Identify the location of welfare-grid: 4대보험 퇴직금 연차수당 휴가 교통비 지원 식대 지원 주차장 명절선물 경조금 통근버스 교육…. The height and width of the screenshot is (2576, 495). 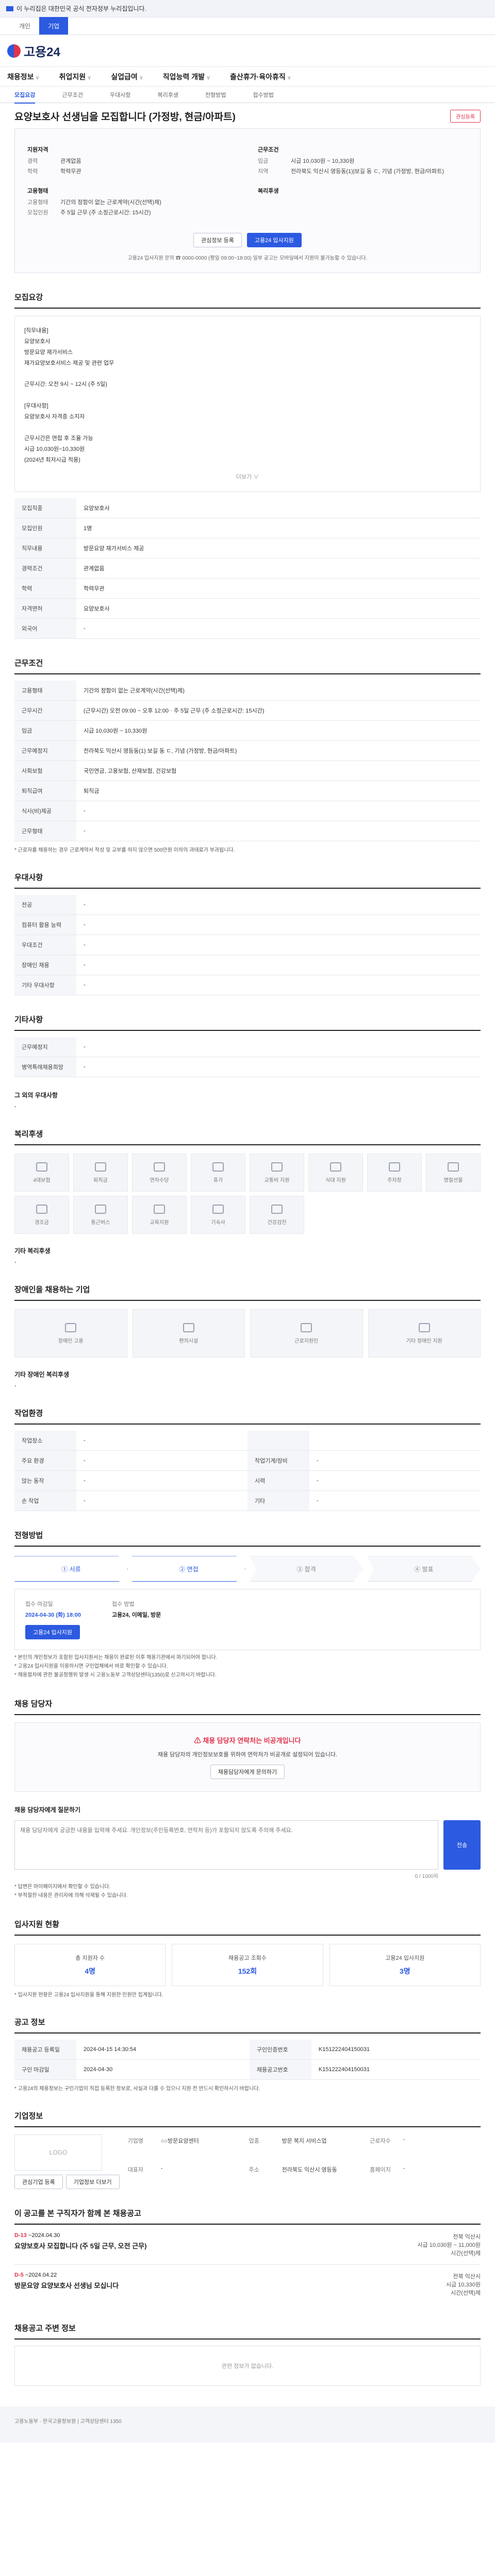
(247, 1194).